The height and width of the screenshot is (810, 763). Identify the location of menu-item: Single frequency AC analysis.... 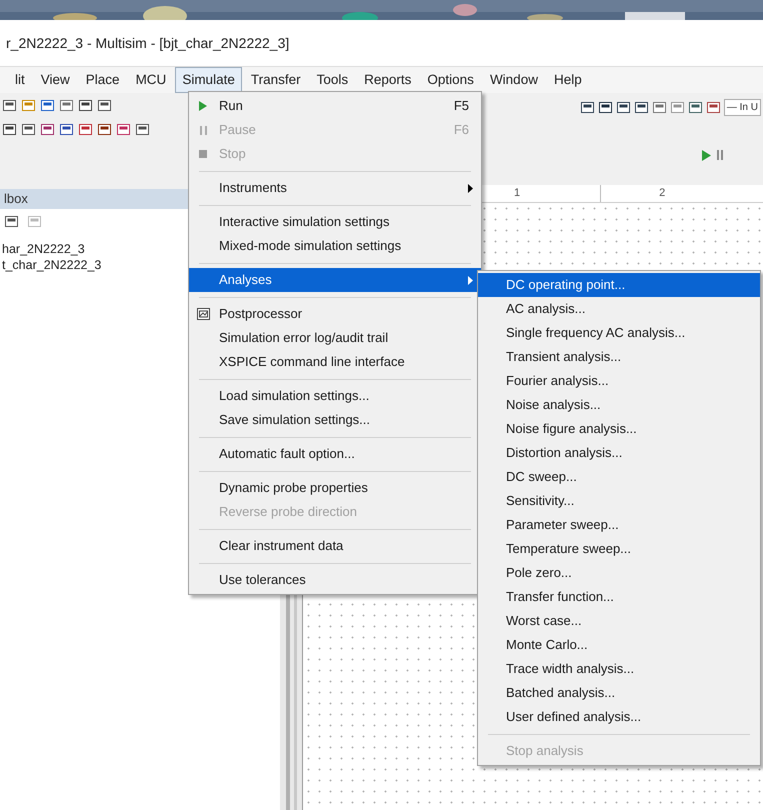
(619, 333).